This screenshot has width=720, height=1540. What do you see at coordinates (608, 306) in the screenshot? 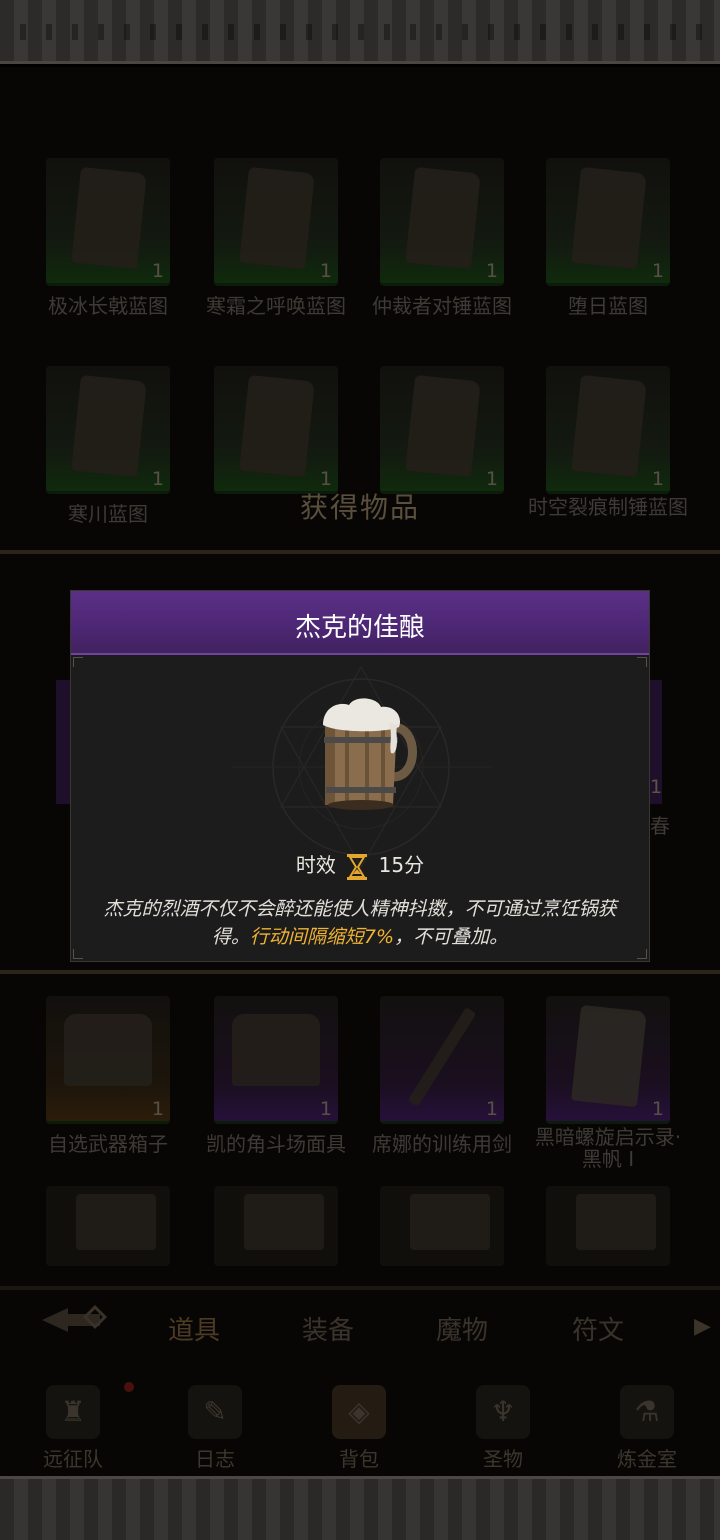
I see `item-name: 堕日蓝图` at bounding box center [608, 306].